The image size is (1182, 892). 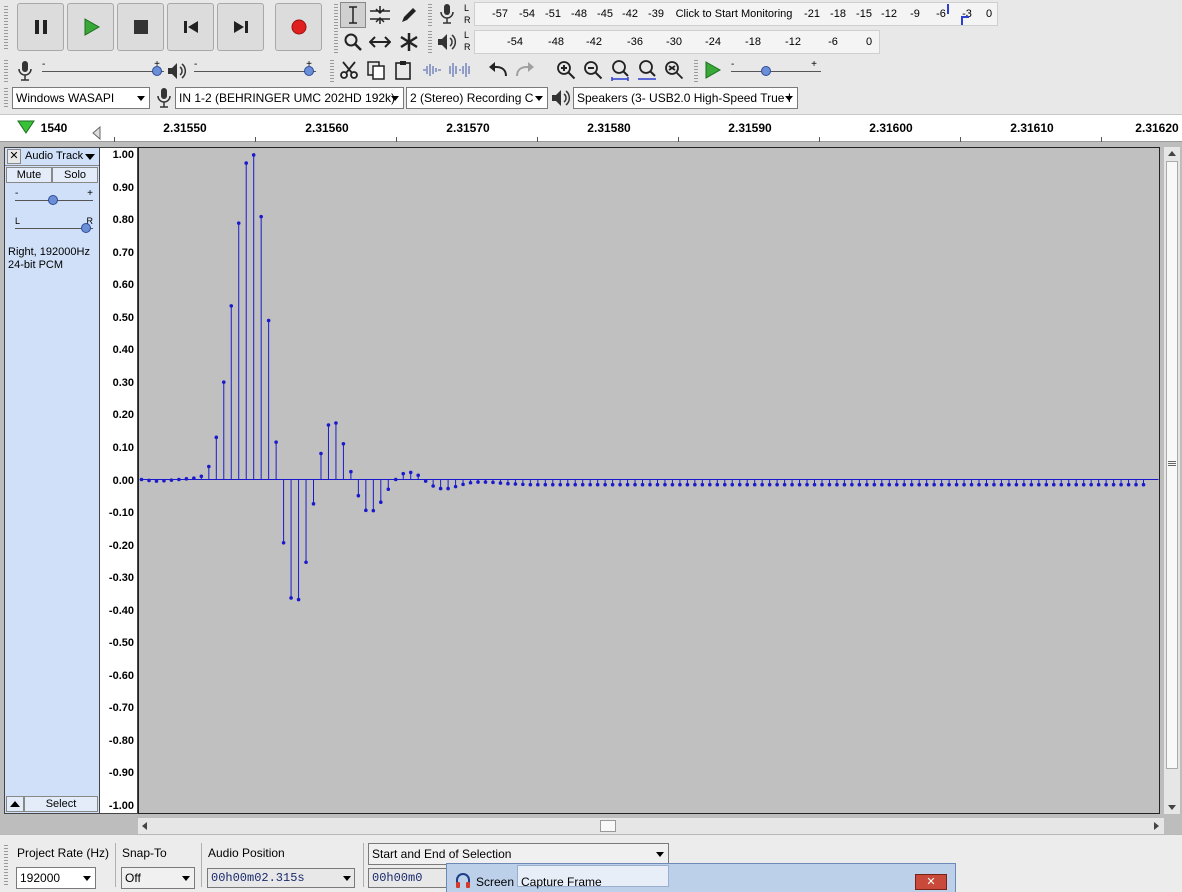 I want to click on play-speed-slider: - +, so click(x=776, y=70).